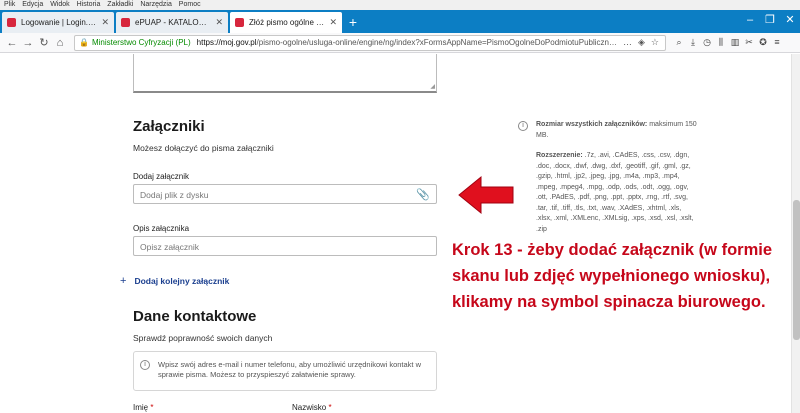 This screenshot has width=800, height=413. What do you see at coordinates (592, 124) in the screenshot?
I see `max-size-label: Rozmiar wszystkich załączników:` at bounding box center [592, 124].